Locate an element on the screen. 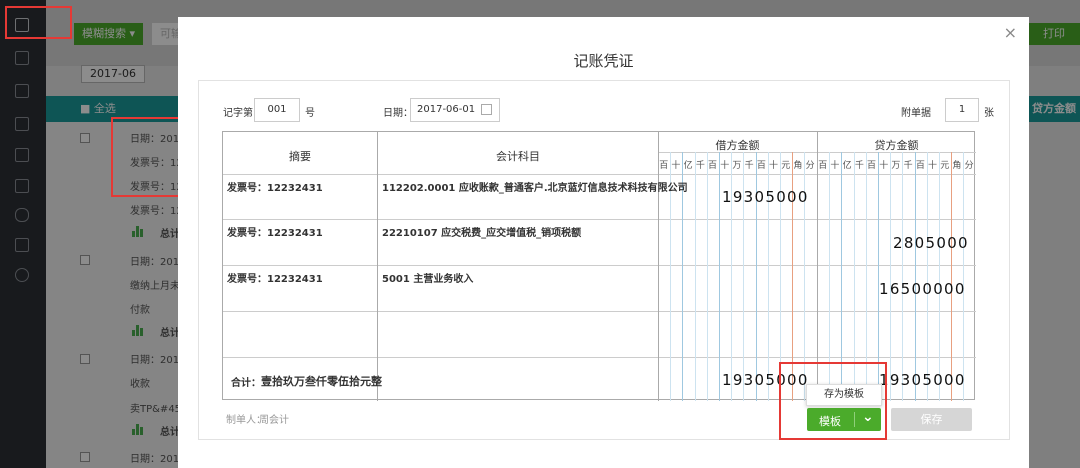 Image resolution: width=1080 pixels, height=468 pixels. debit-header: 借方金额 is located at coordinates (737, 145).